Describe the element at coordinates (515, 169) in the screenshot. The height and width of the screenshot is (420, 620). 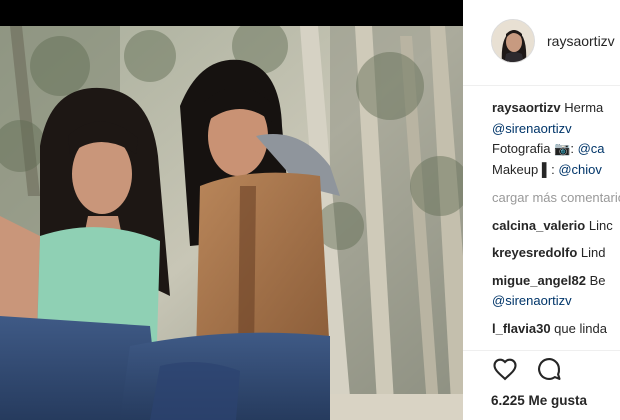
I see `makeup-credit-label: Makeup` at that location.